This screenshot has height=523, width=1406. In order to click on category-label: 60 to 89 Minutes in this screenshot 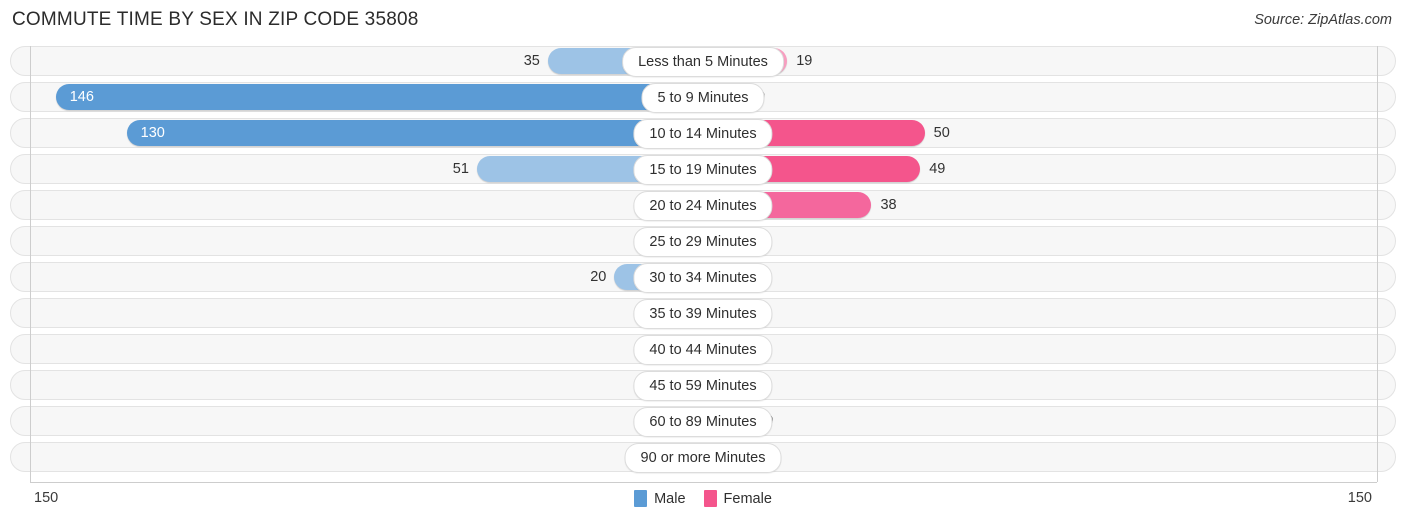, I will do `click(703, 422)`.